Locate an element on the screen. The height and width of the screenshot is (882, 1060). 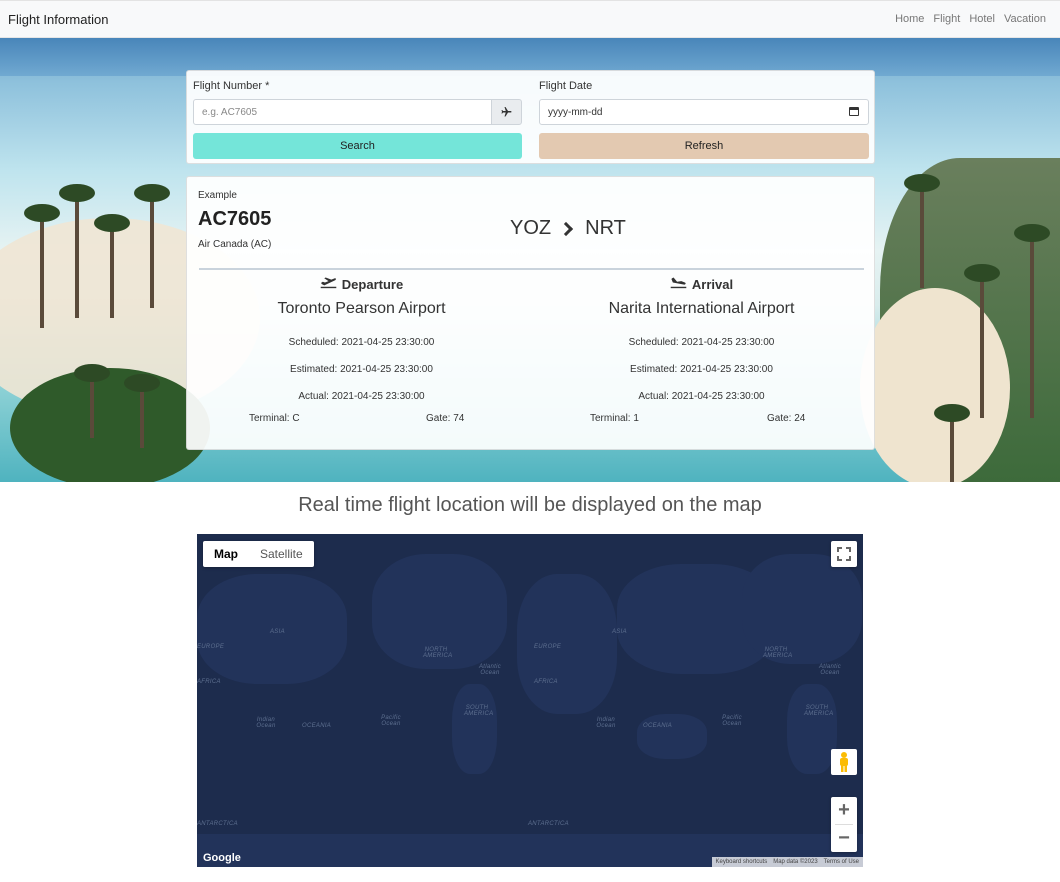
arrival-estimated: Estimated: 2021-04-25 23:30:00 is located at coordinates (701, 369).